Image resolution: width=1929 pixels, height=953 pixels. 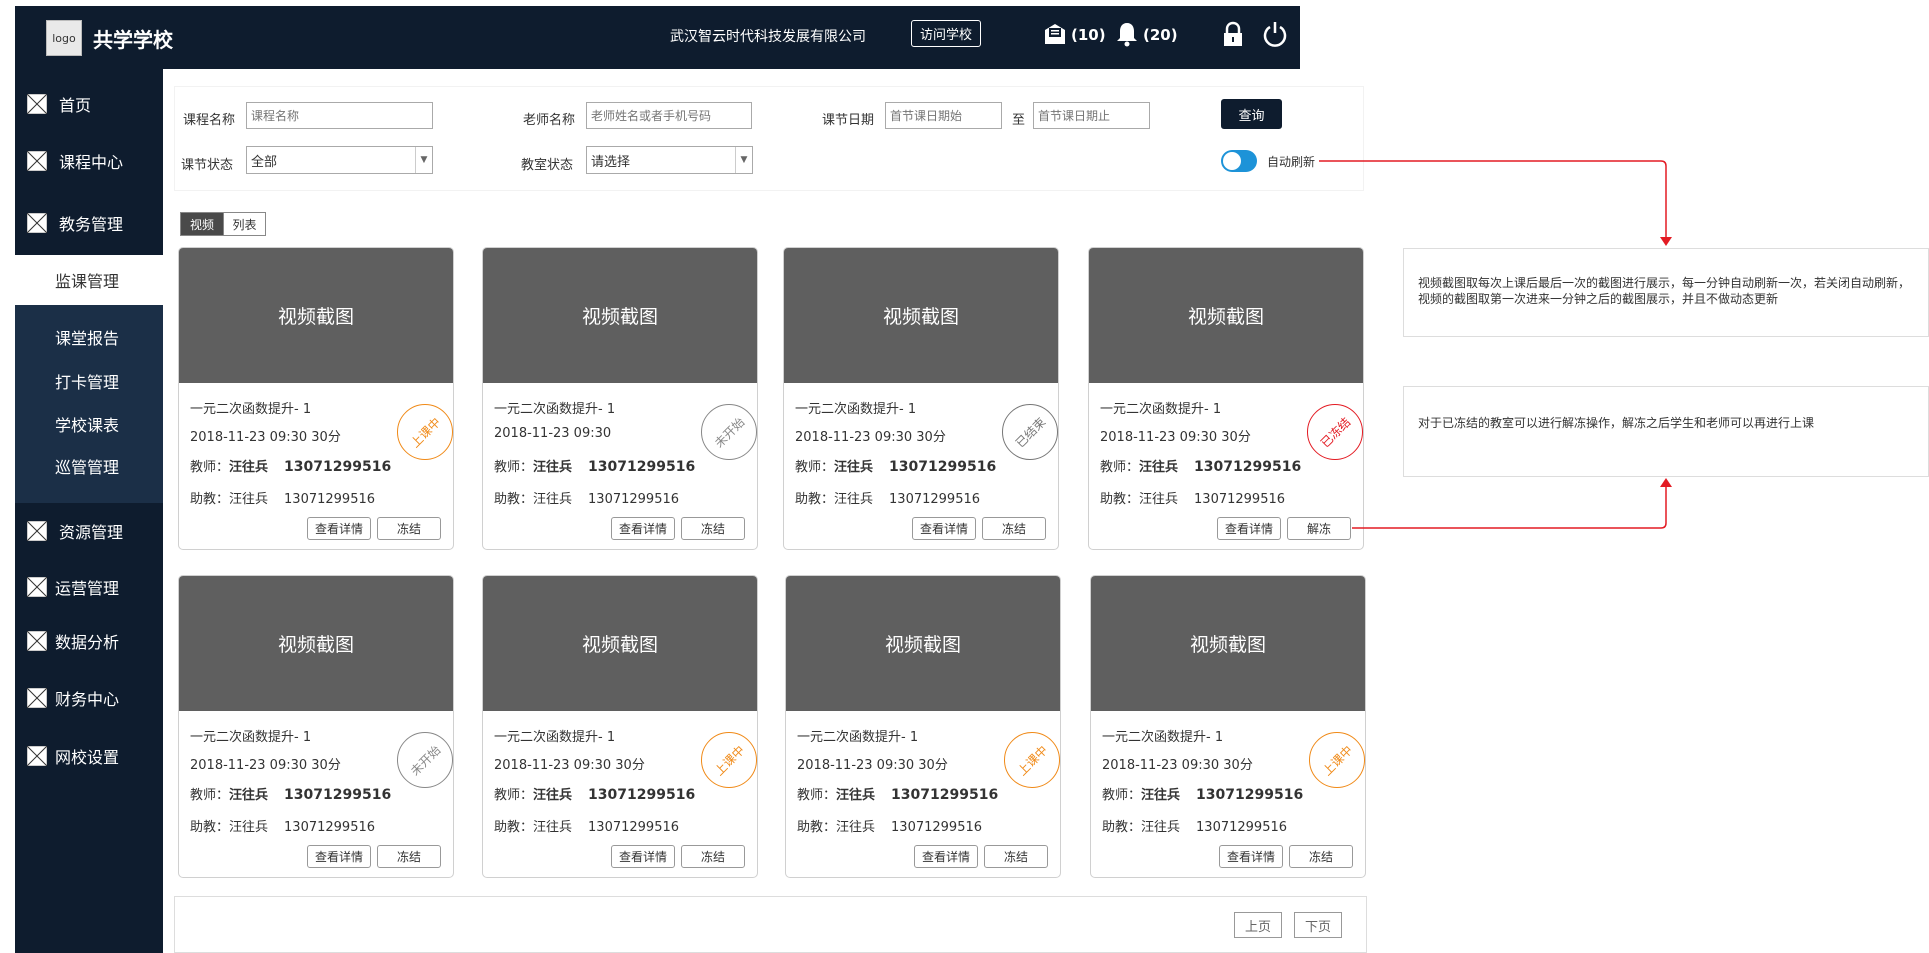 What do you see at coordinates (244, 224) in the screenshot?
I see `tab-list-view: 列表` at bounding box center [244, 224].